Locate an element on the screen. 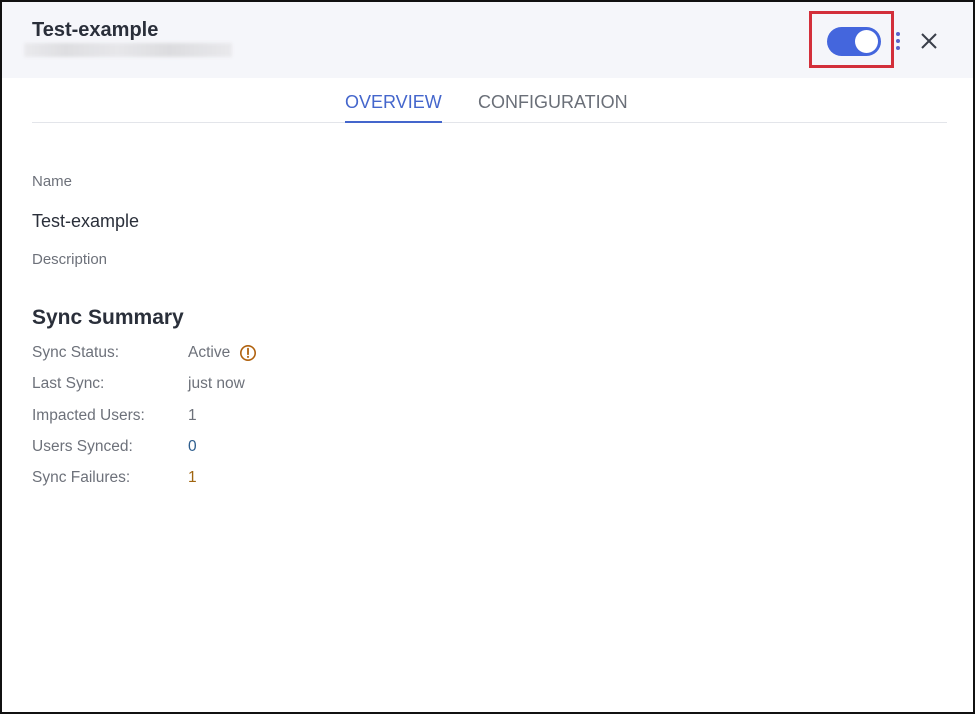 This screenshot has width=975, height=714. name-label: Name is located at coordinates (52, 181).